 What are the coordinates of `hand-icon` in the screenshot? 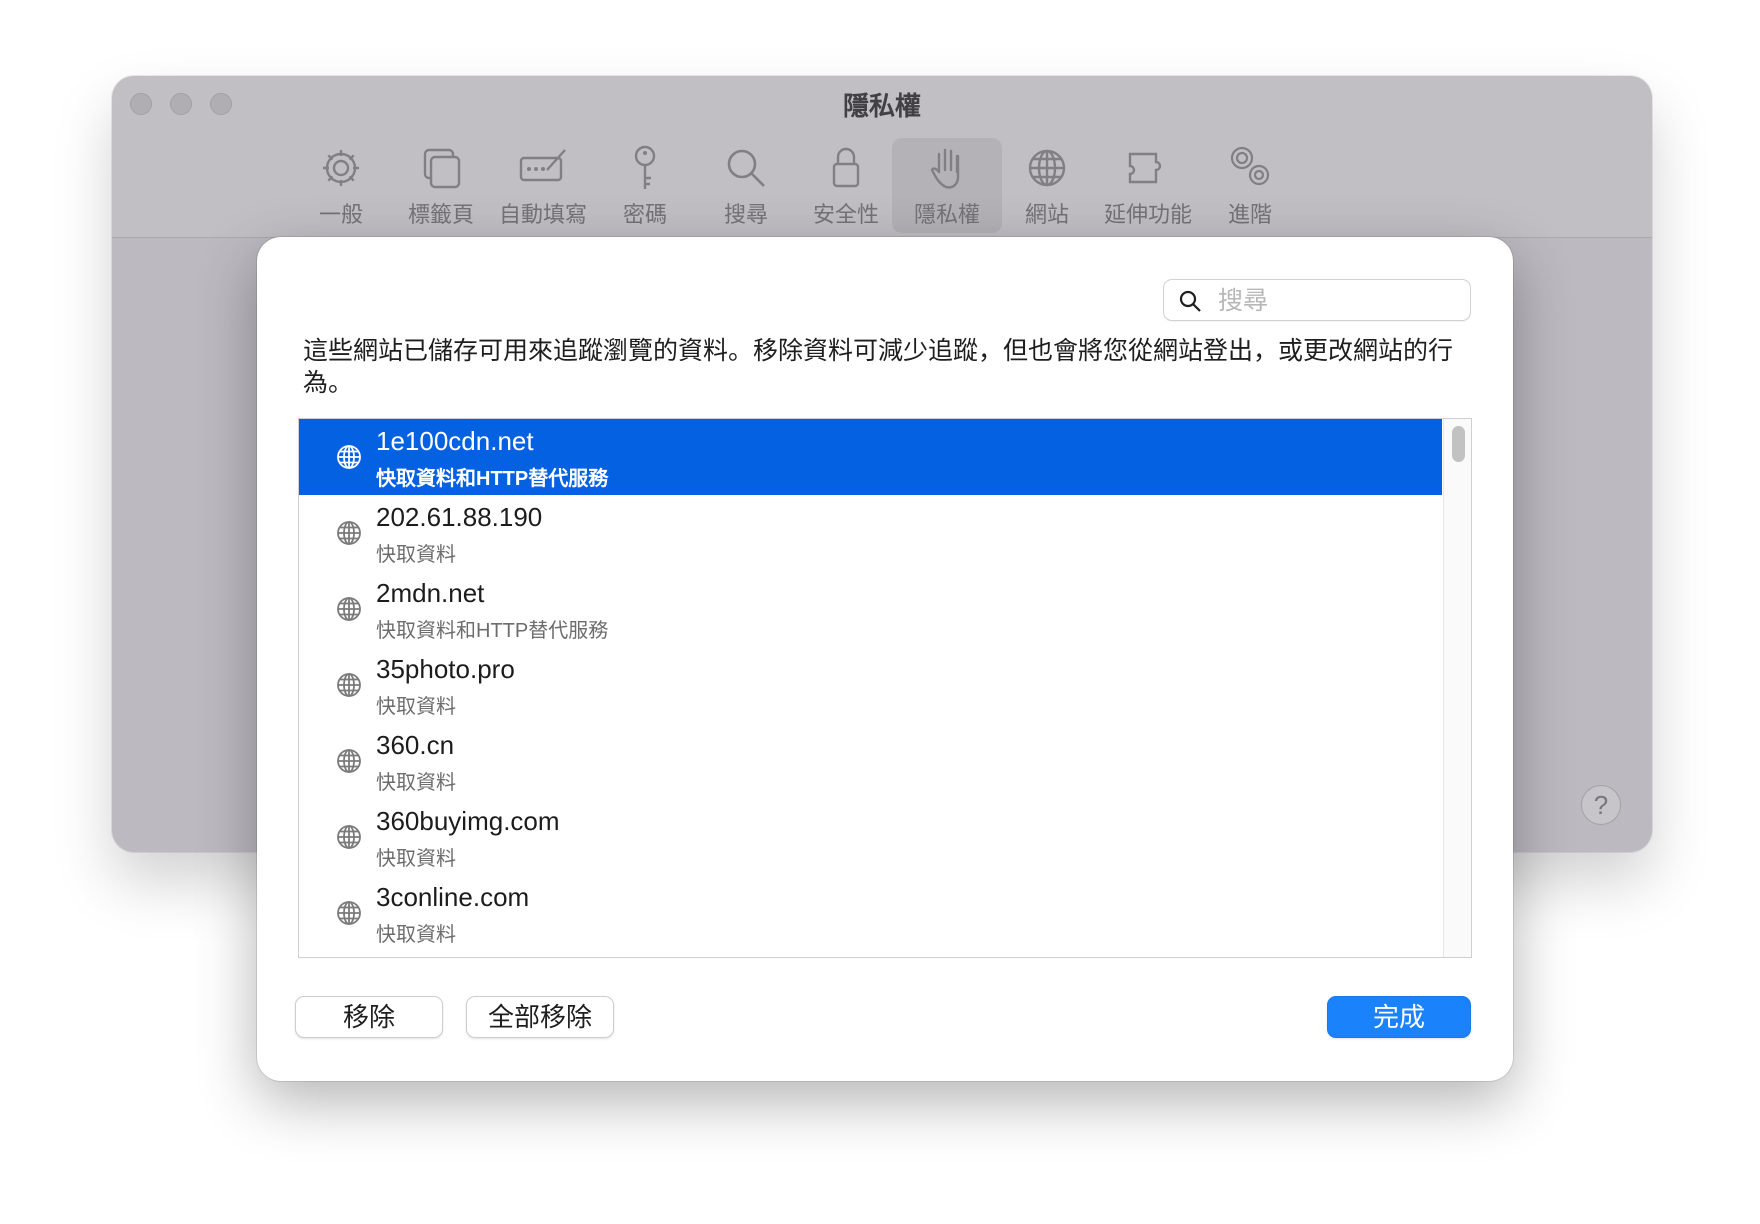 It's located at (947, 168).